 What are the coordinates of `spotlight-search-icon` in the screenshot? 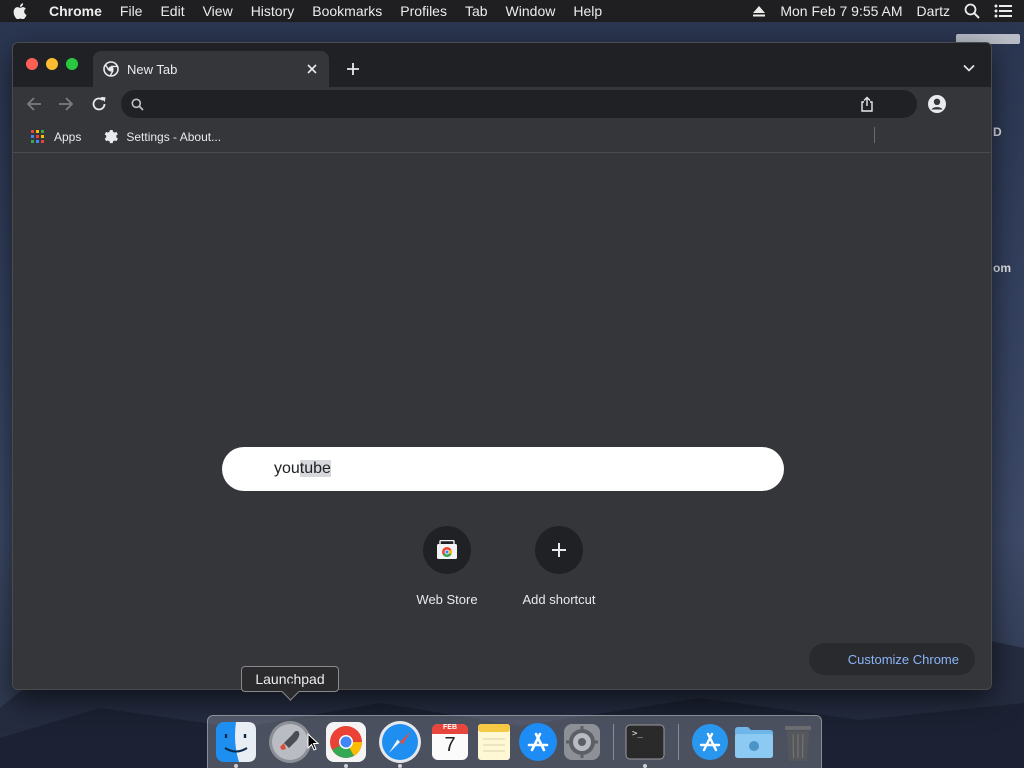 It's located at (972, 11).